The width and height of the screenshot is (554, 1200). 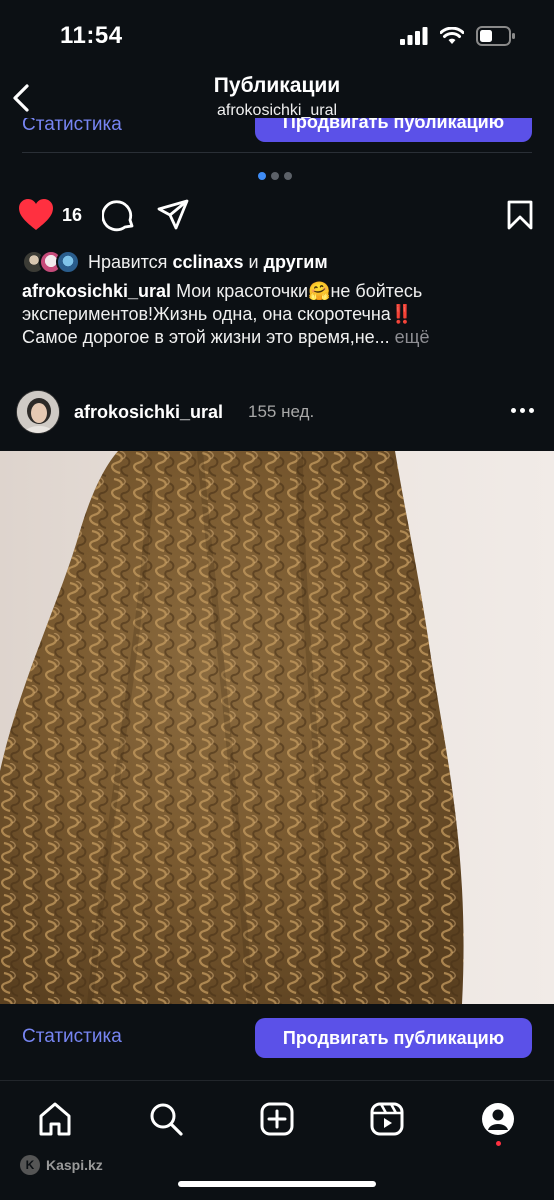 I want to click on promote-post-button: Продвигать публикацию, so click(x=393, y=1038).